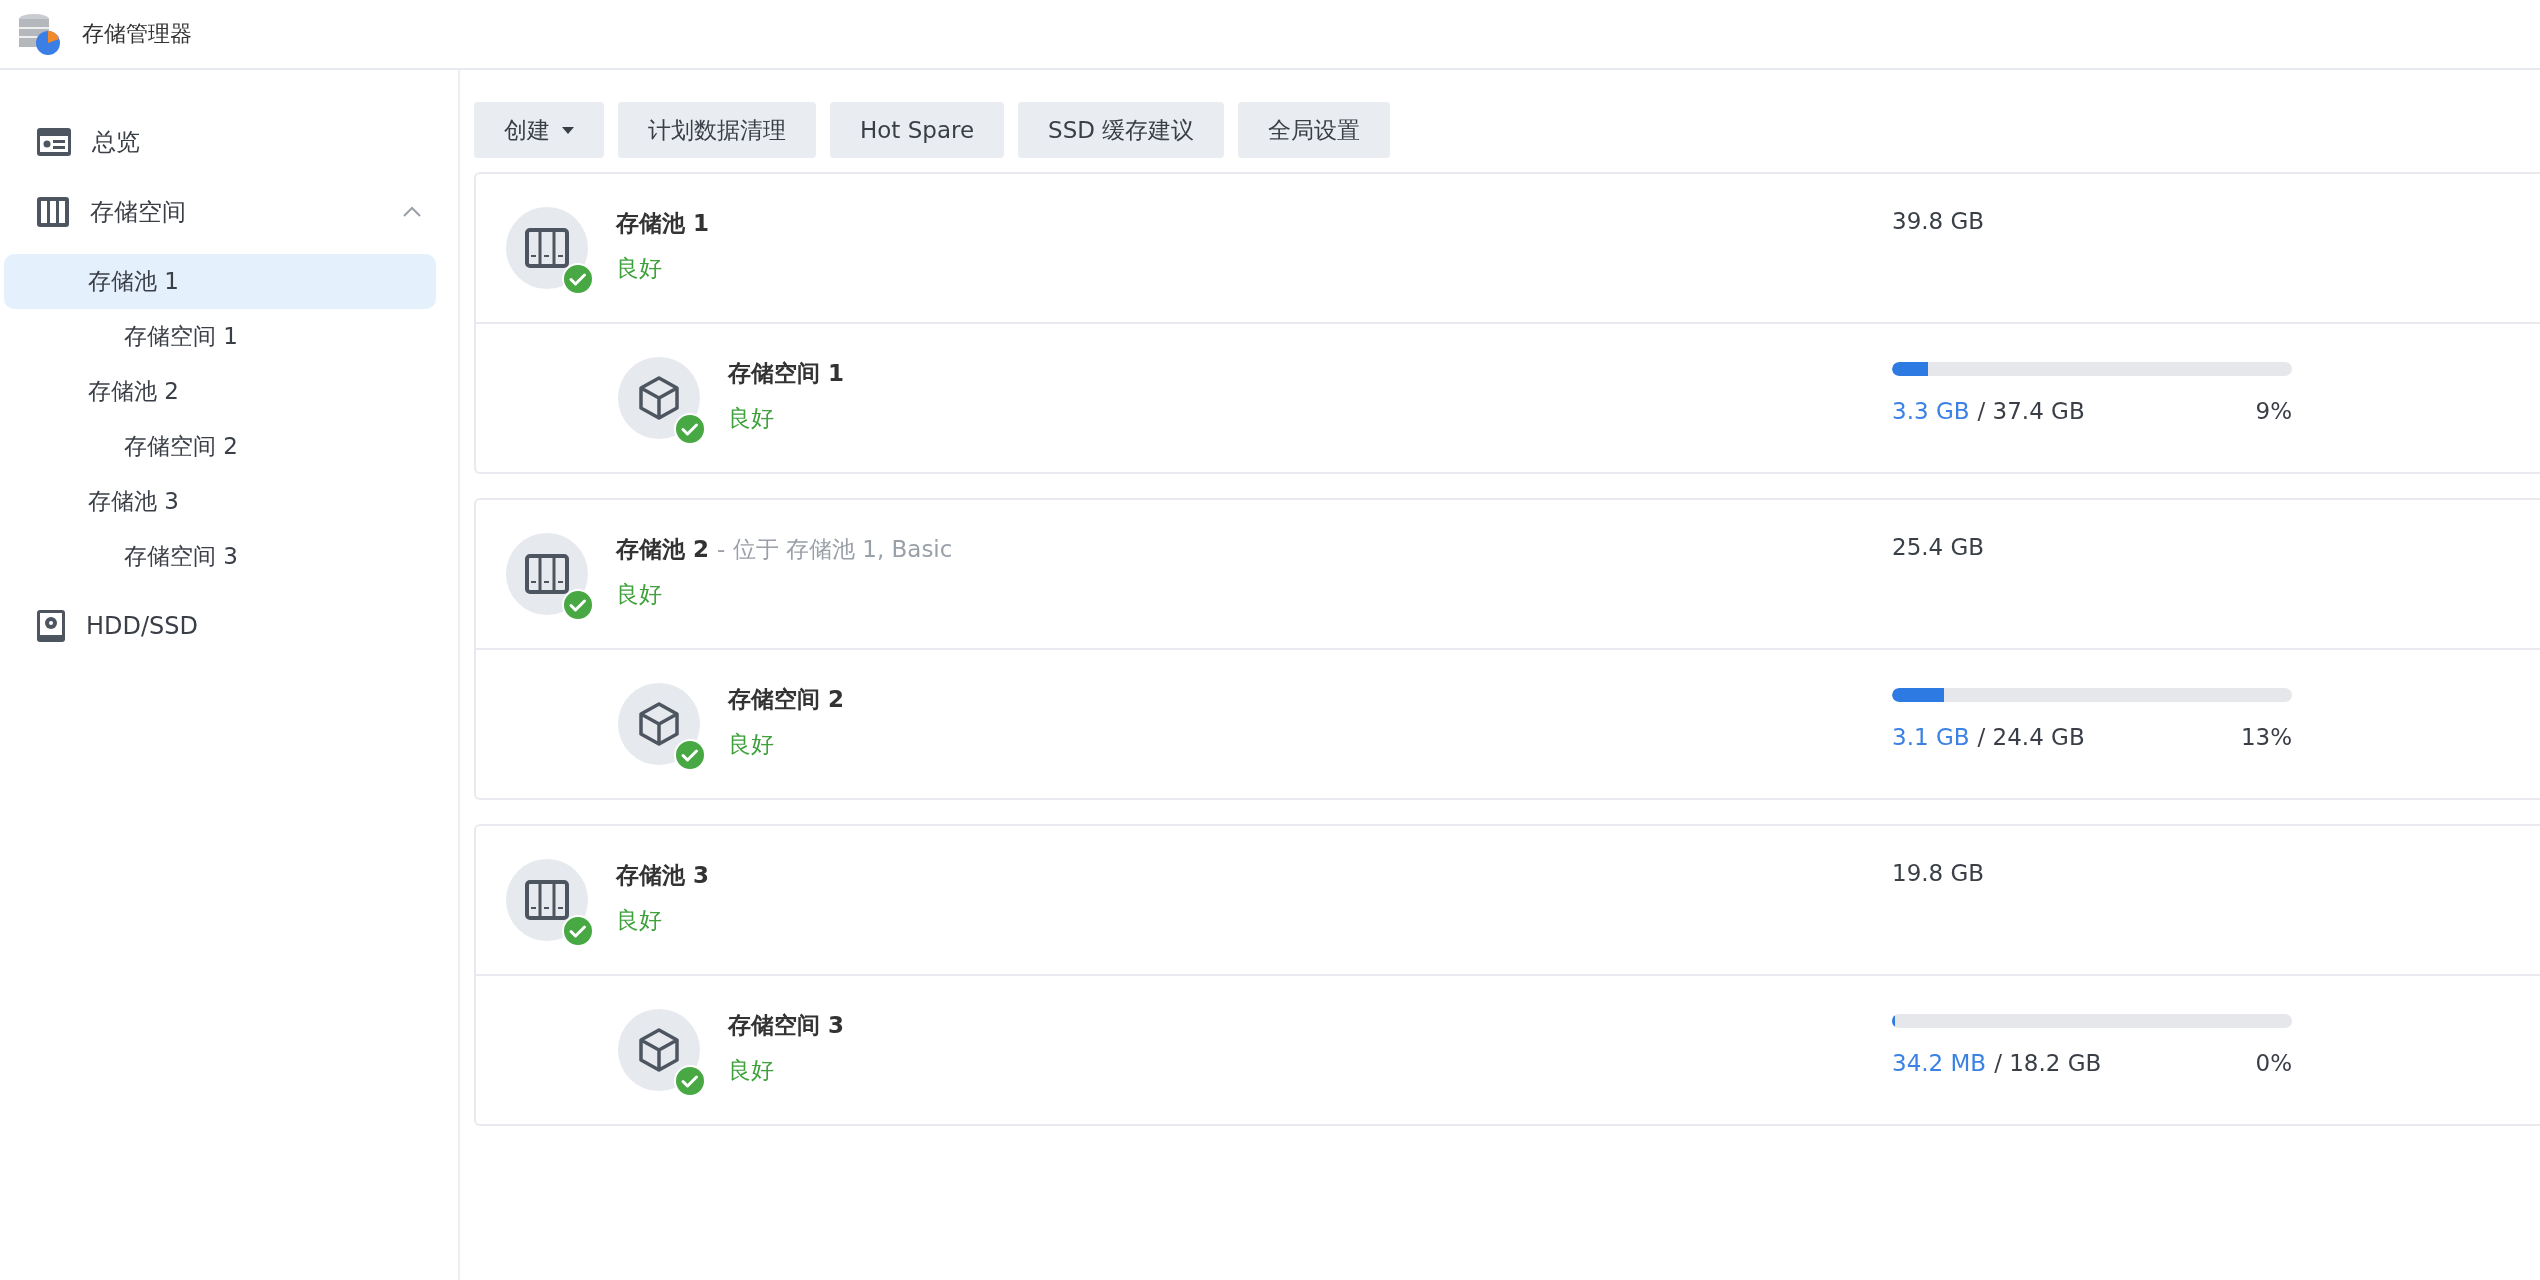 The image size is (2540, 1280). Describe the element at coordinates (2048, 1063) in the screenshot. I see `total-size: / 18.2 GB` at that location.